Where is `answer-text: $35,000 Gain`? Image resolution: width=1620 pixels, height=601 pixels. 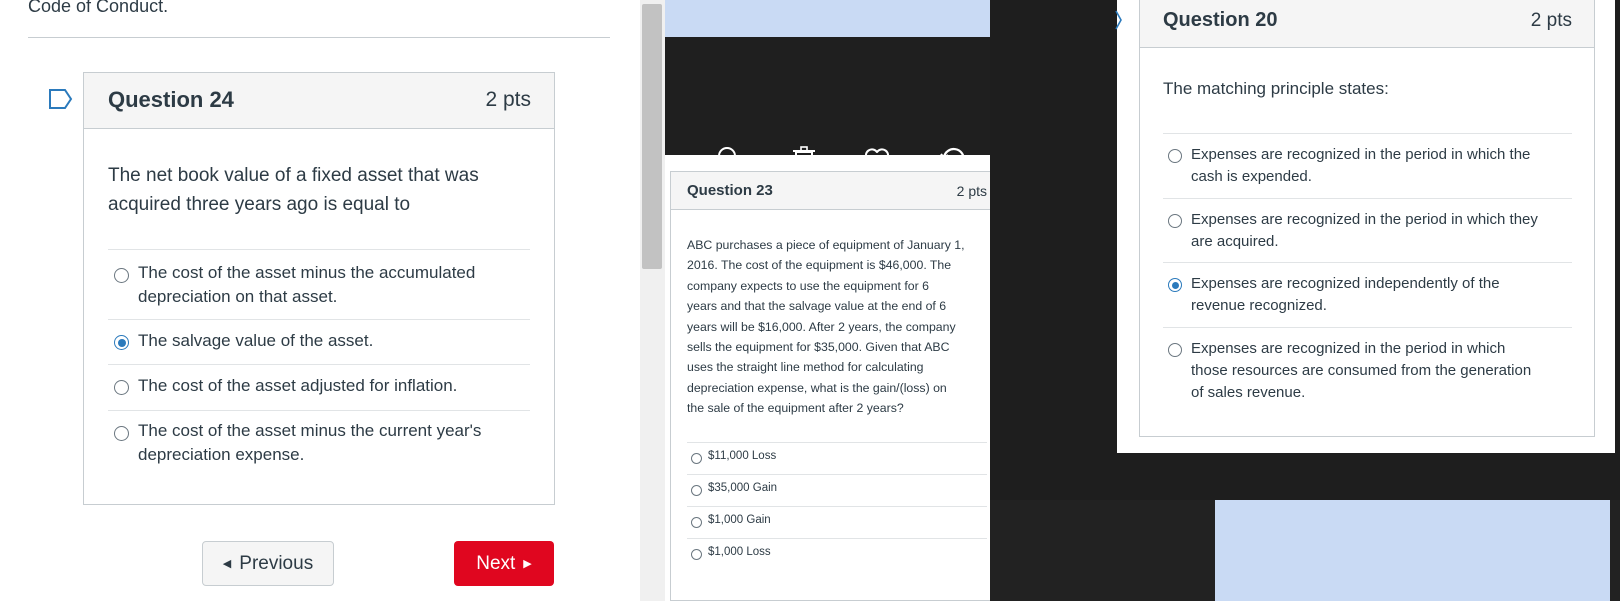 answer-text: $35,000 Gain is located at coordinates (743, 488).